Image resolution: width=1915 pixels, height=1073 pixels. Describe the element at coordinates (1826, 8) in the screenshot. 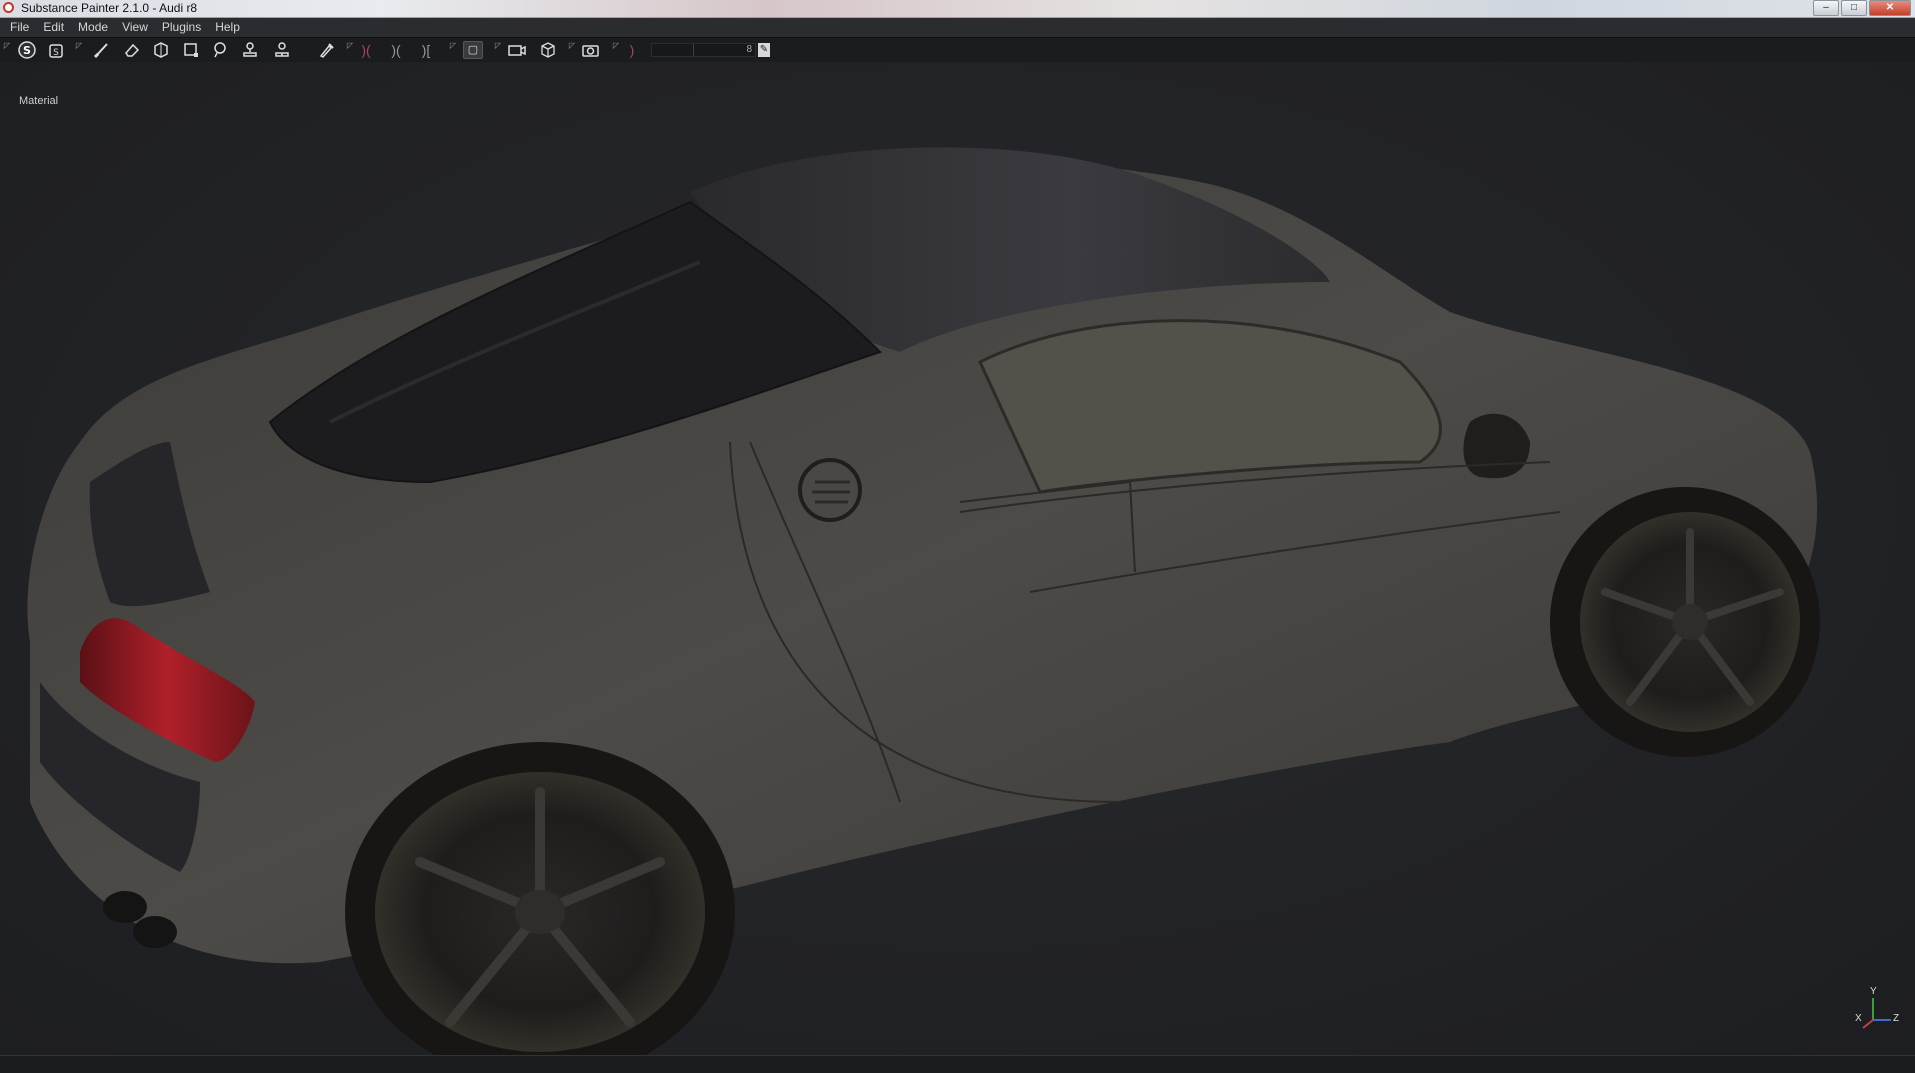

I see `minimize-button: –` at that location.